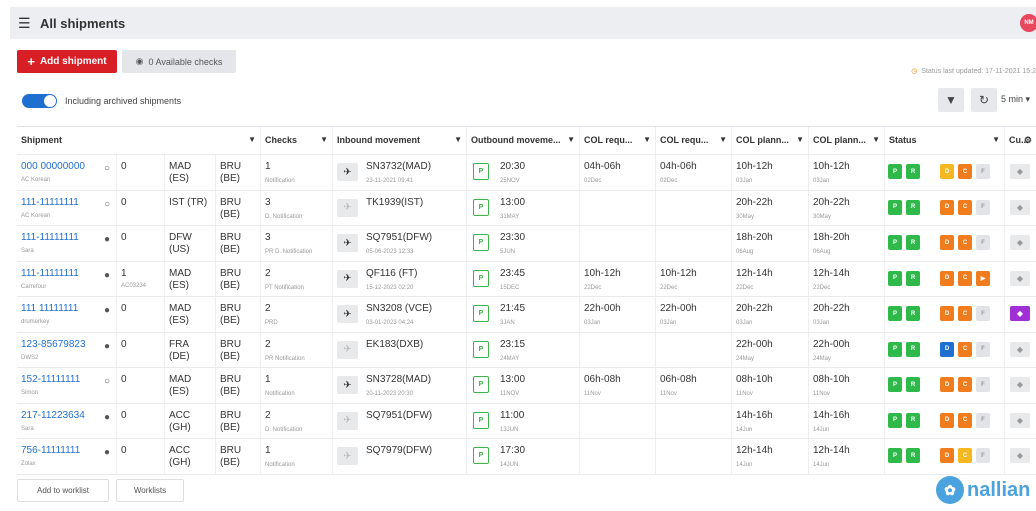 The image size is (1036, 511). I want to click on shipment-id-link: 123-85679823, so click(66, 344).